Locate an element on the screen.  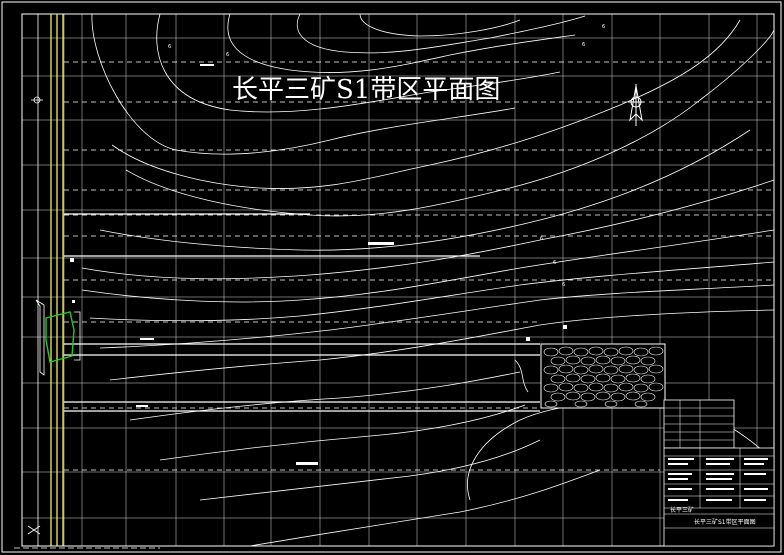
bottom-left-marks is located at coordinates (87, 537).